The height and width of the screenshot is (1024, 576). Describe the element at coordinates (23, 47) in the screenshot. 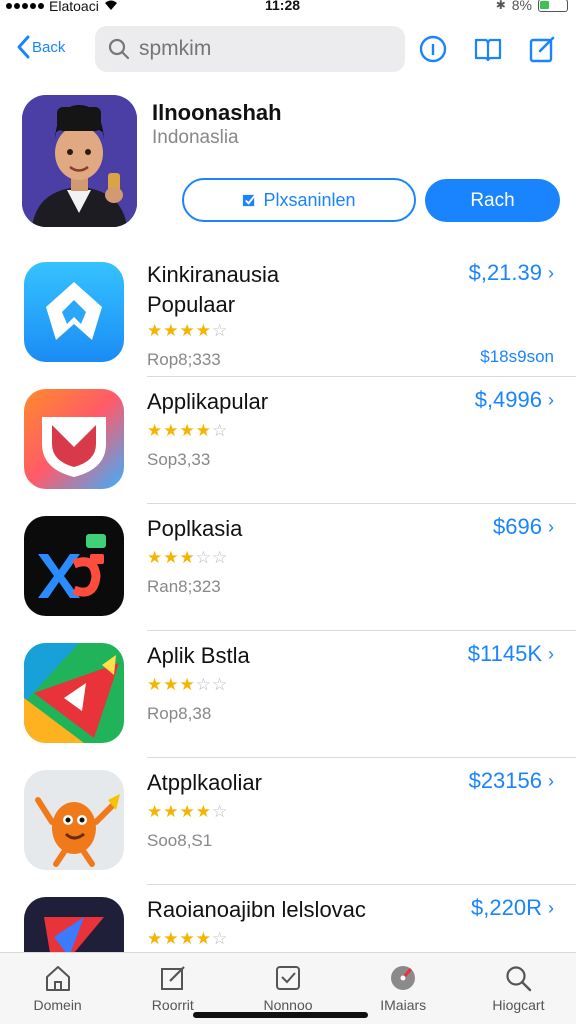

I see `chevron-left-icon` at that location.